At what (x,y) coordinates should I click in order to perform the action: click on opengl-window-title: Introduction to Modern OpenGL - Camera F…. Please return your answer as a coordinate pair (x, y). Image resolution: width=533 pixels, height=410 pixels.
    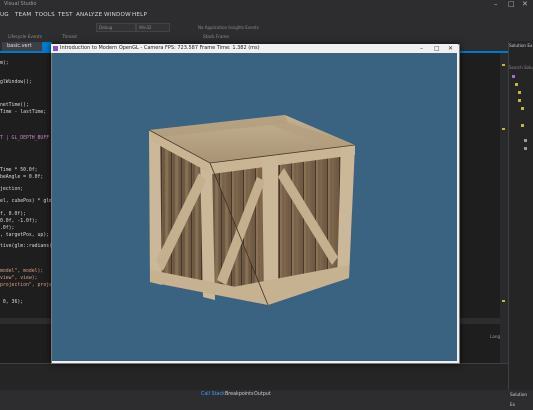
    Looking at the image, I should click on (160, 48).